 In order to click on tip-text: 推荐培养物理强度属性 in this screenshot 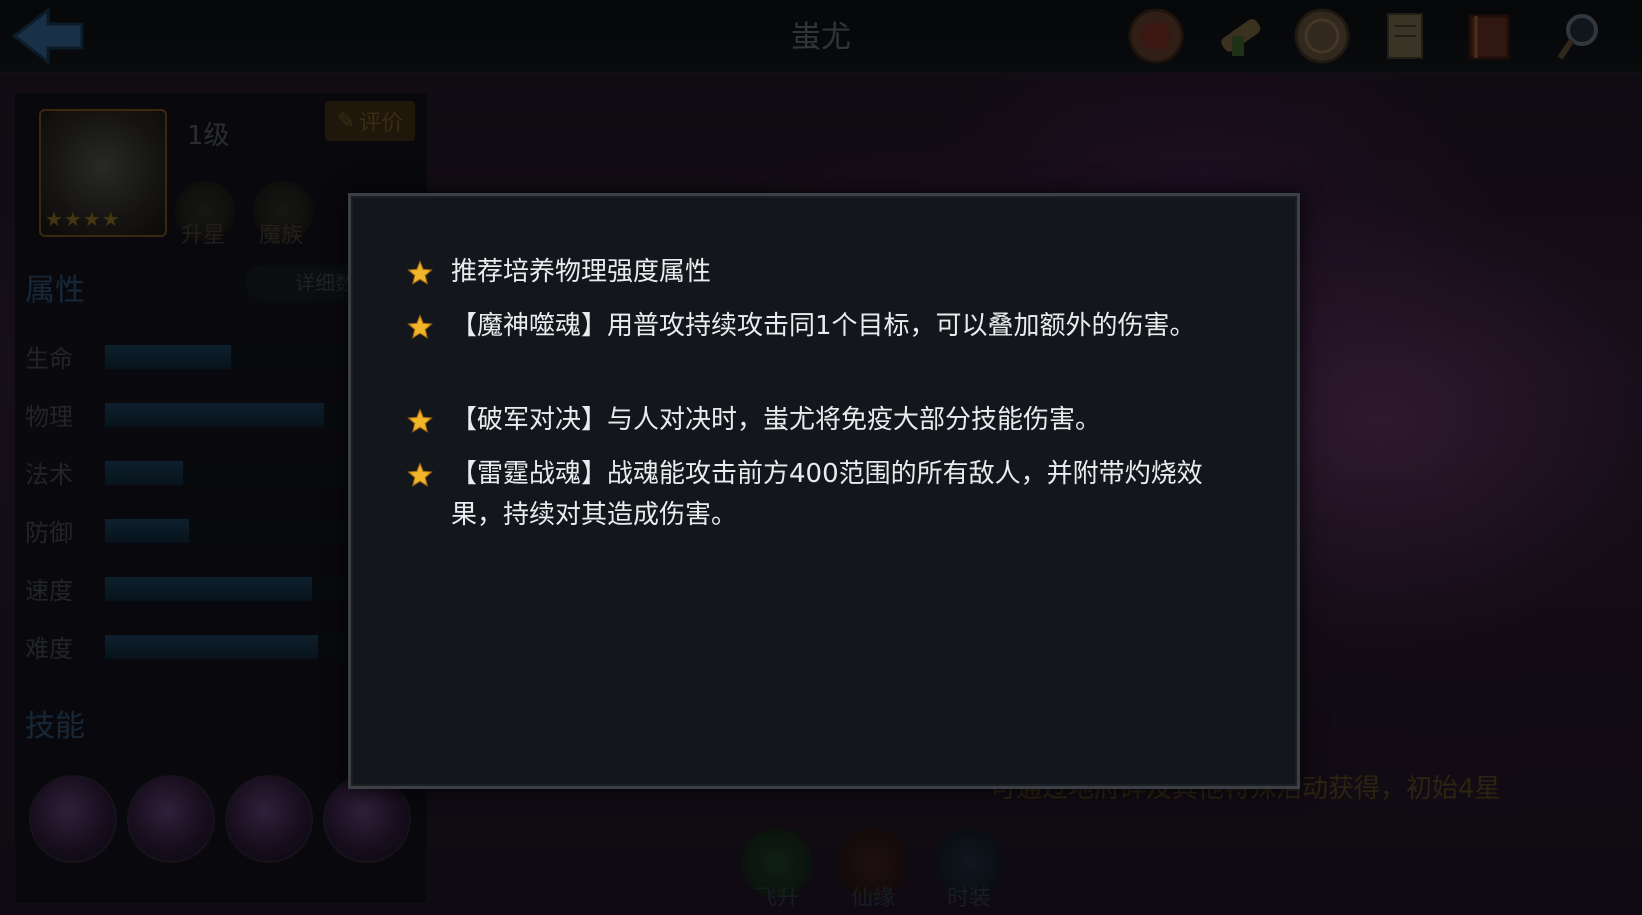, I will do `click(581, 272)`.